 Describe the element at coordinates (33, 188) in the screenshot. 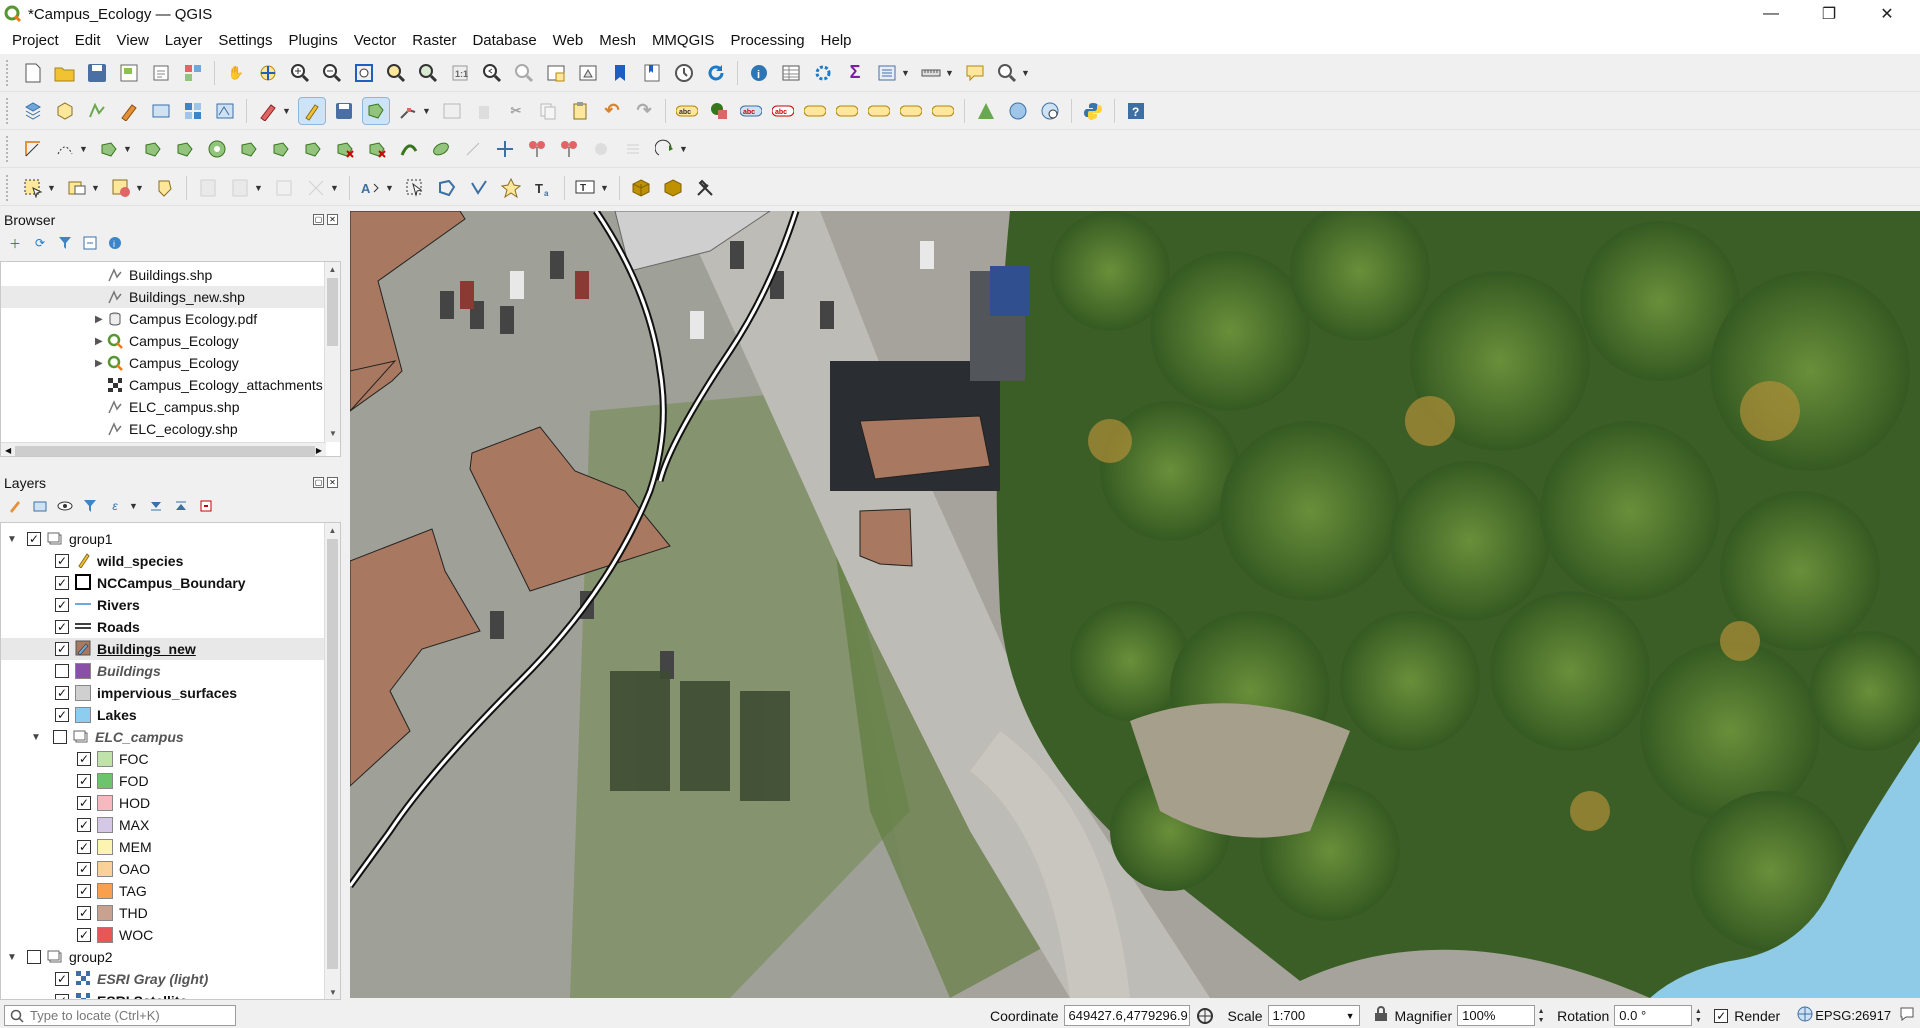

I see `select-features-icon` at that location.